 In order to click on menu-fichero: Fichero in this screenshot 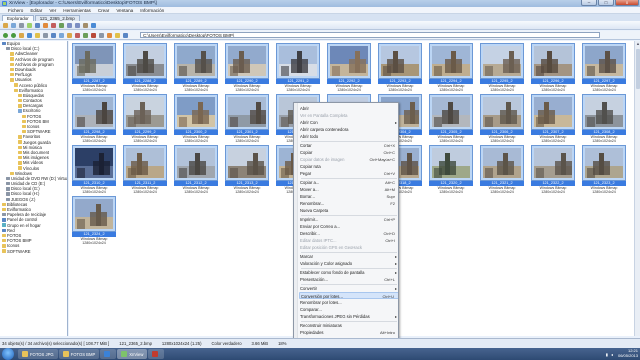, I will do `click(15, 10)`.